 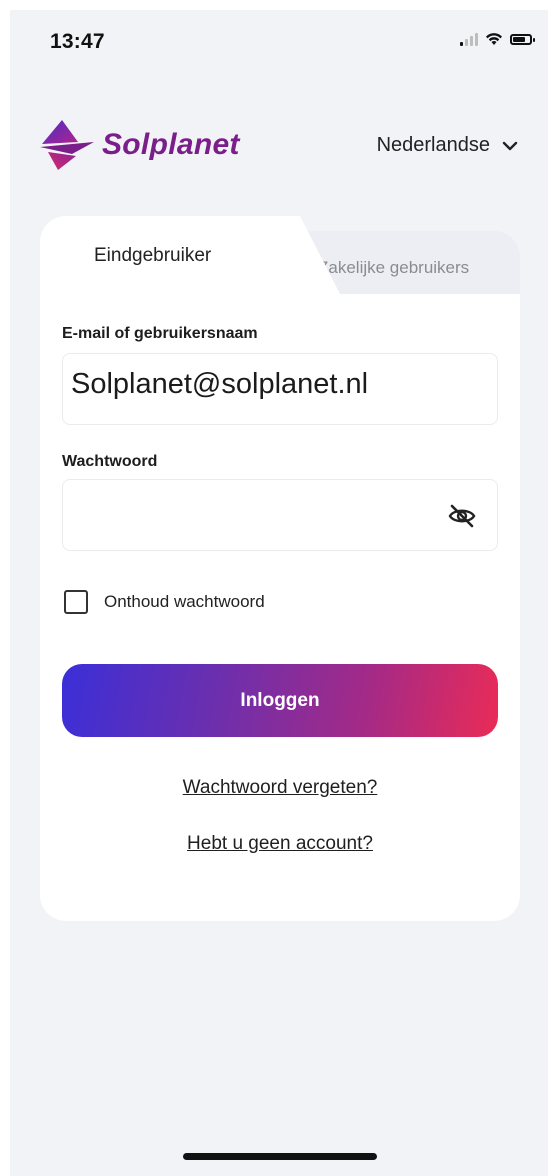 I want to click on tab-business-users-label: Zakelijke gebruikers, so click(x=393, y=268).